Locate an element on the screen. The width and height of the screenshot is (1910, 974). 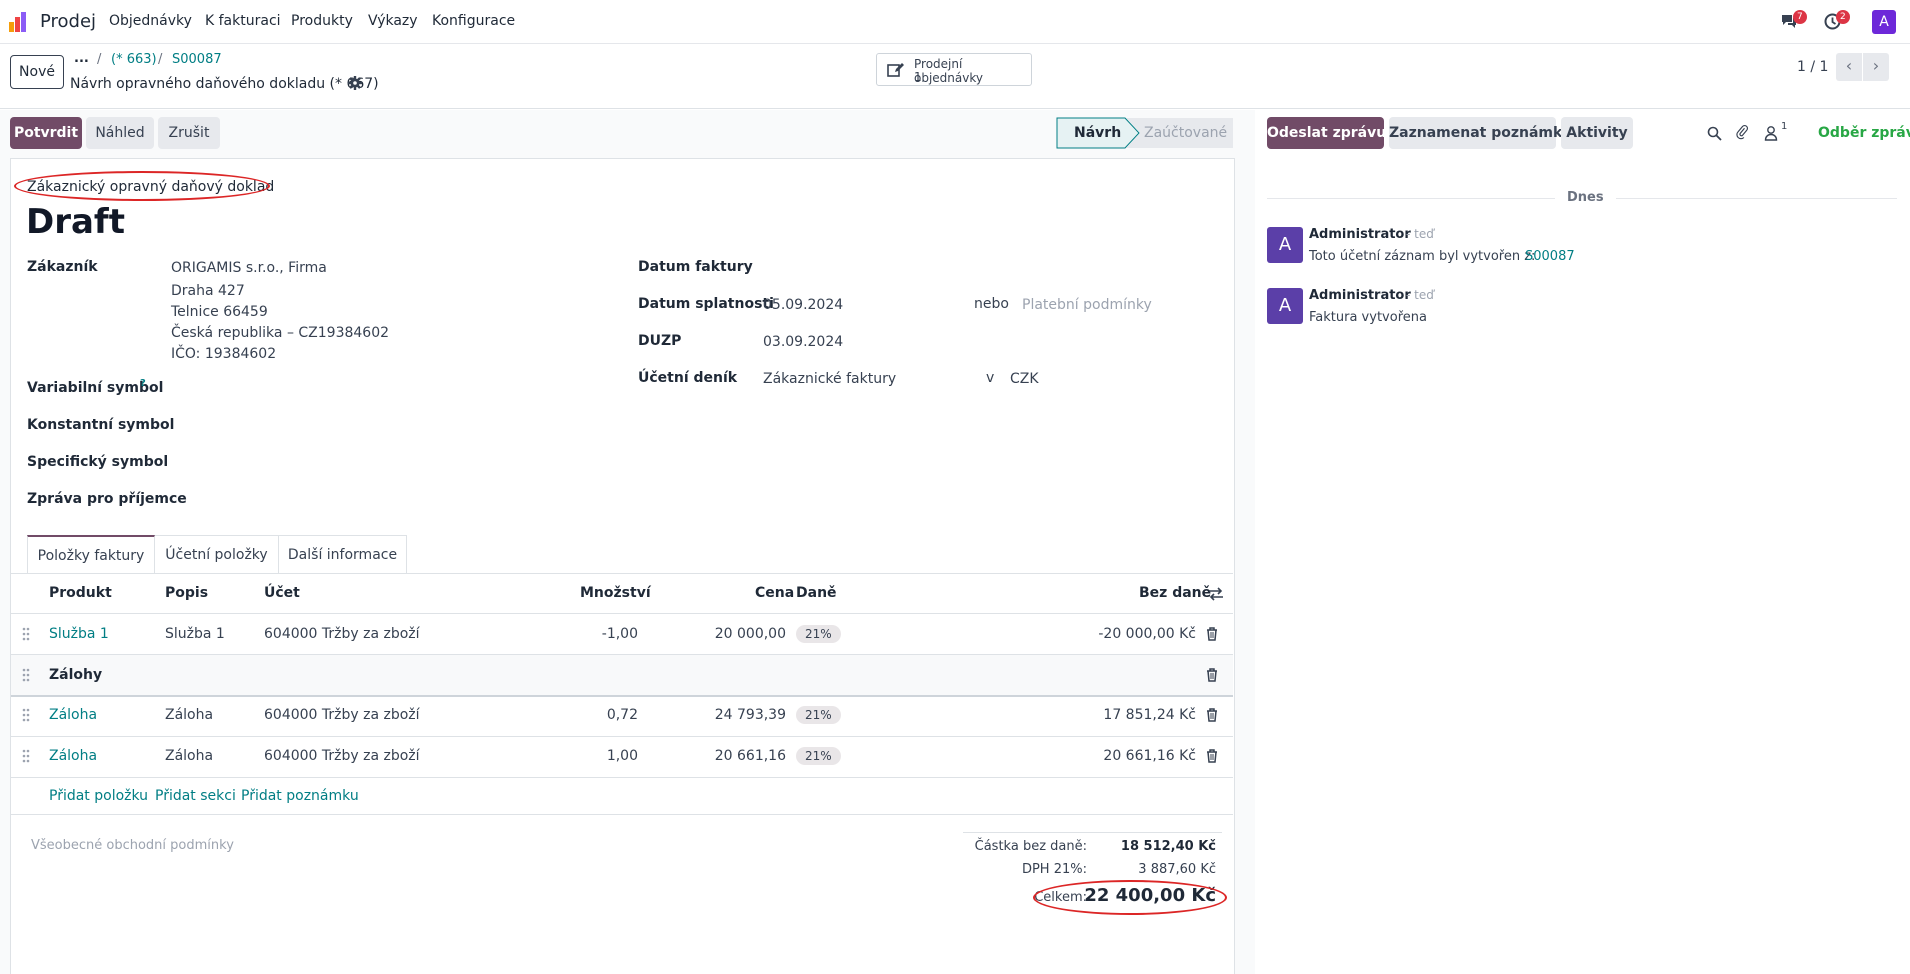
app-logo-icon is located at coordinates (20, 22).